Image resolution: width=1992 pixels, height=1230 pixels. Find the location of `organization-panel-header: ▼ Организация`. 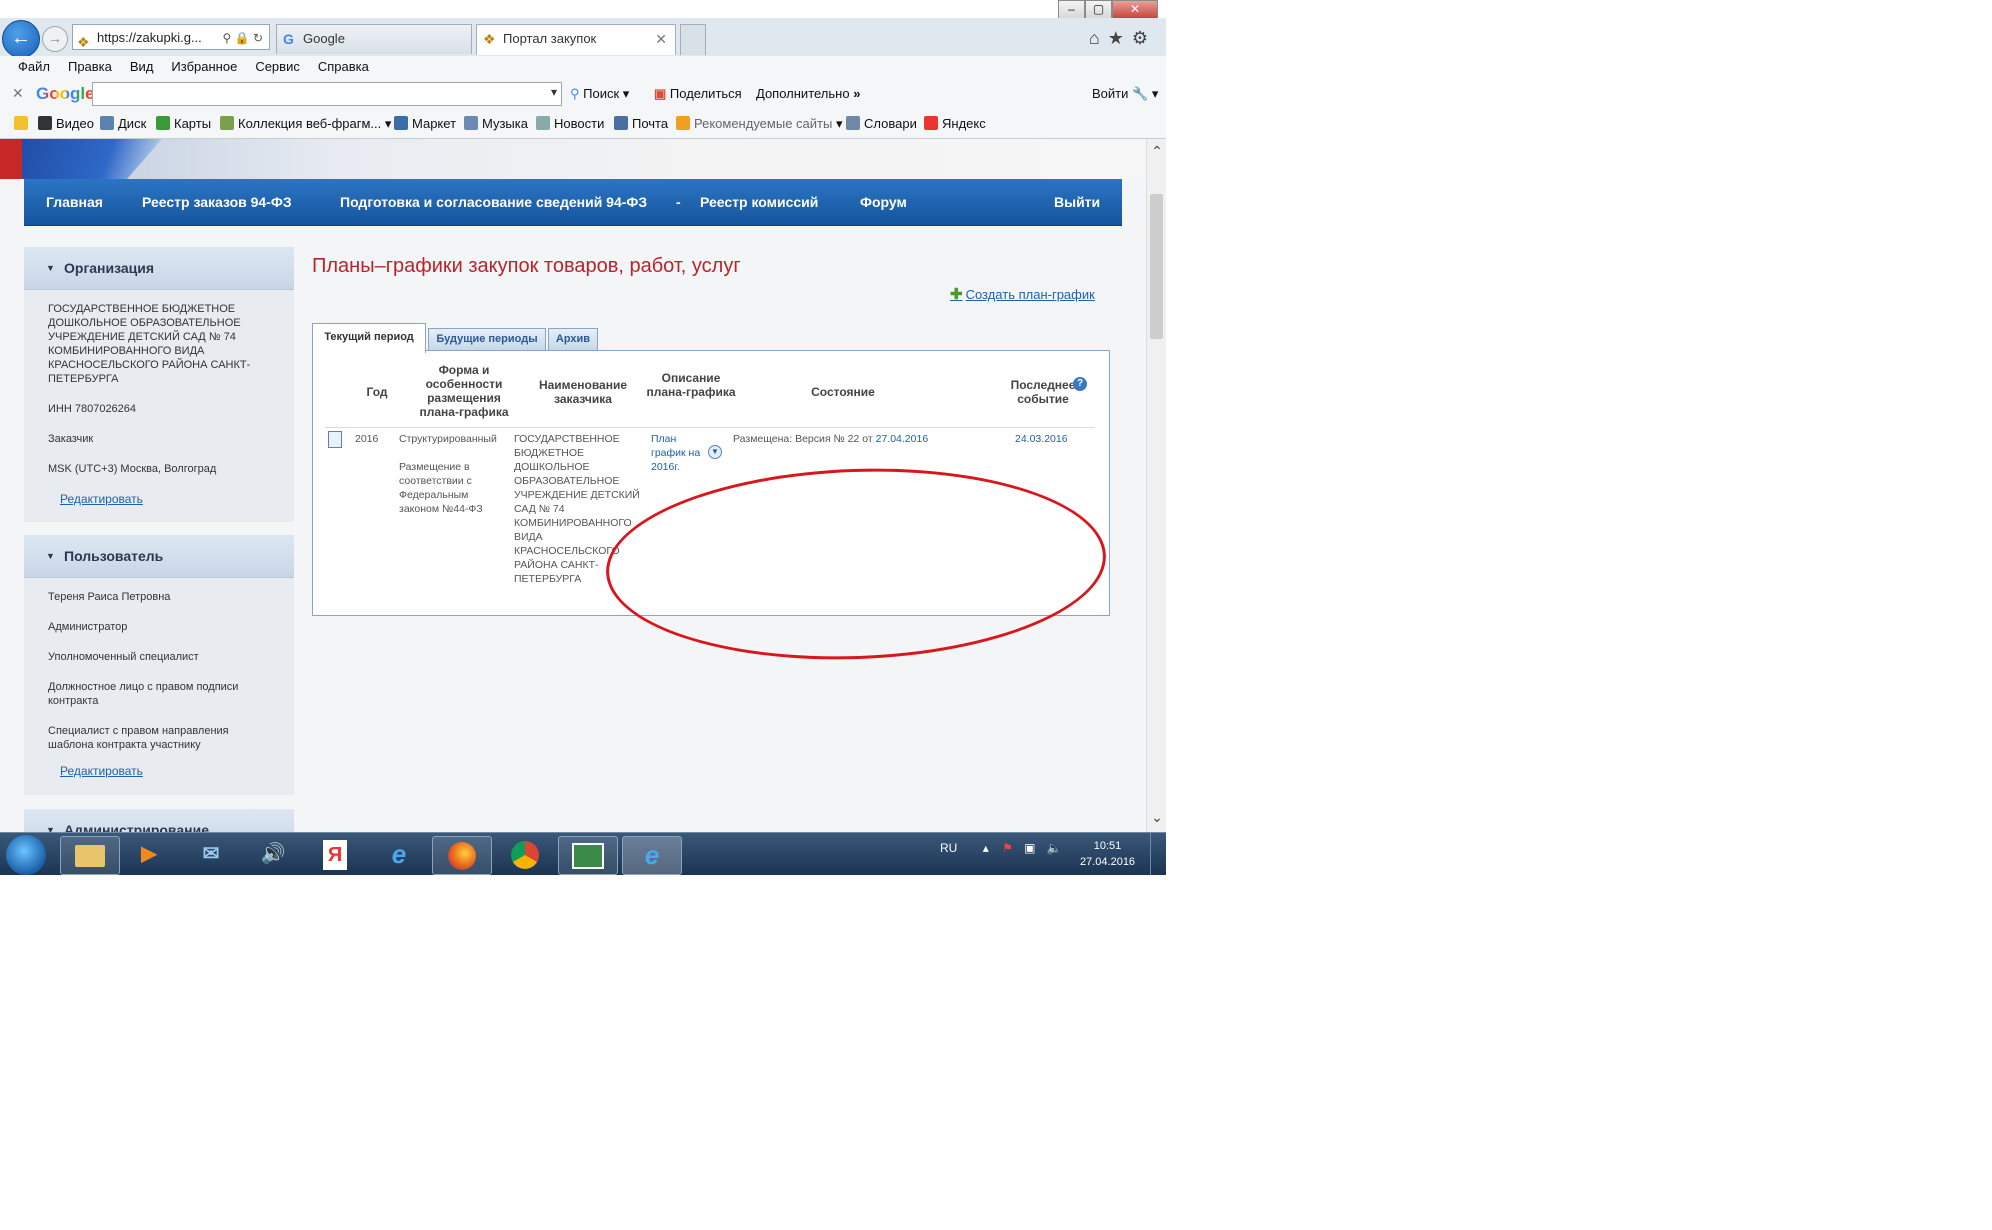

organization-panel-header: ▼ Организация is located at coordinates (159, 268).